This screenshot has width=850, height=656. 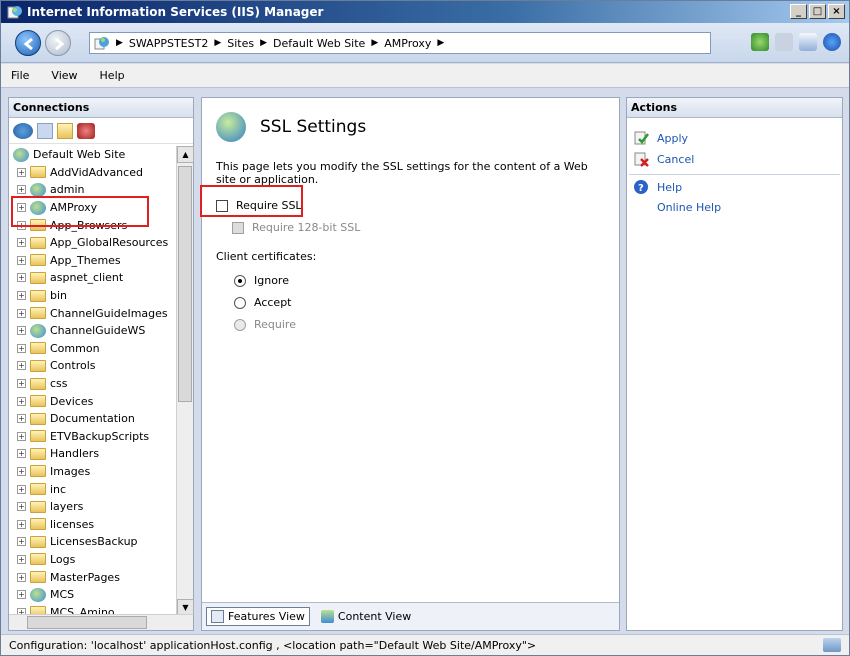 What do you see at coordinates (366, 616) in the screenshot?
I see `tab-content-view: Content View` at bounding box center [366, 616].